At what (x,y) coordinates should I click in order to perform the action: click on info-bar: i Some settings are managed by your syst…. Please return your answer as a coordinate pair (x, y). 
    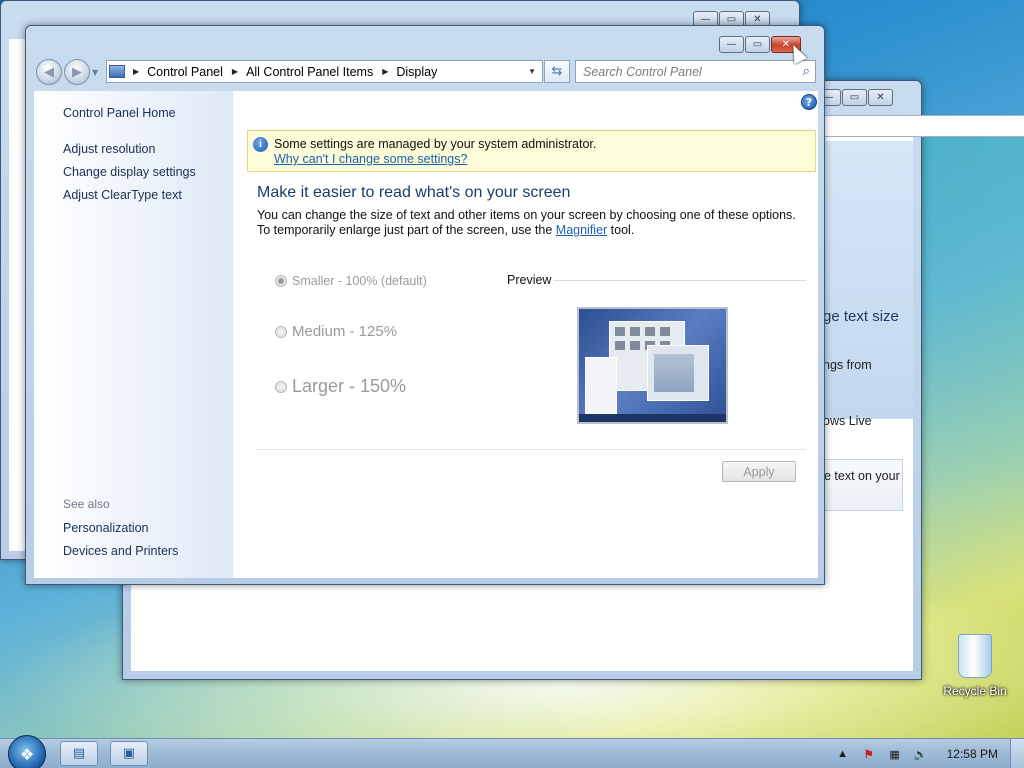
    Looking at the image, I should click on (531, 151).